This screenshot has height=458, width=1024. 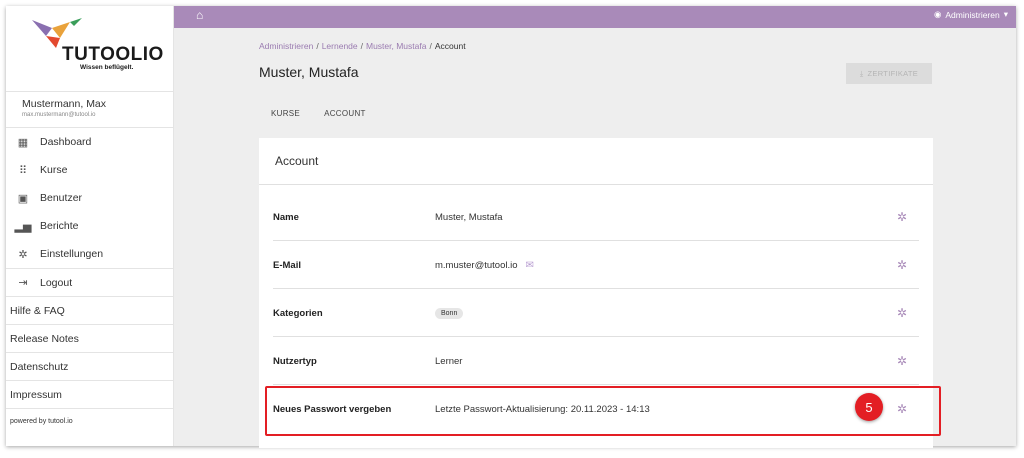 What do you see at coordinates (23, 226) in the screenshot?
I see `bar-chart-icon: ▂▅` at bounding box center [23, 226].